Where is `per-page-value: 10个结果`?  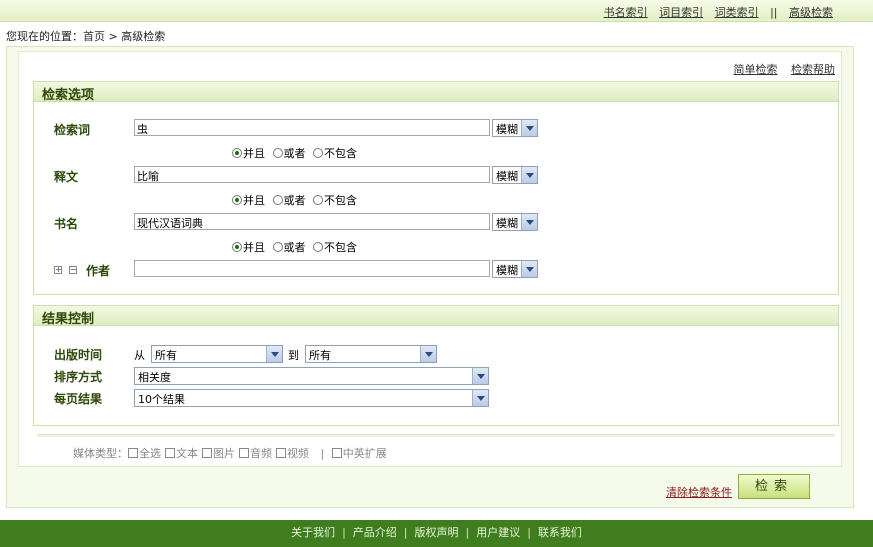
per-page-value: 10个结果 is located at coordinates (161, 399).